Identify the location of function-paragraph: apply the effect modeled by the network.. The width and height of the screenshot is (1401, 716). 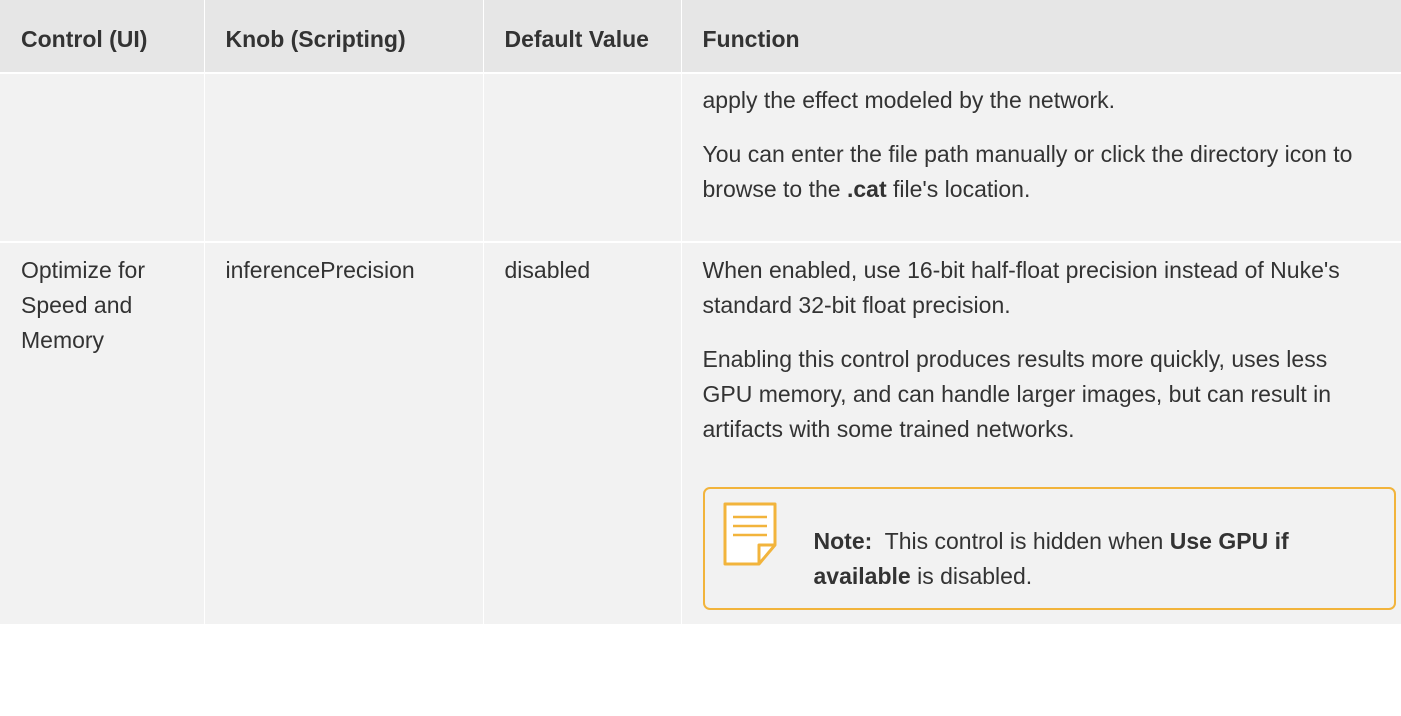
(909, 100).